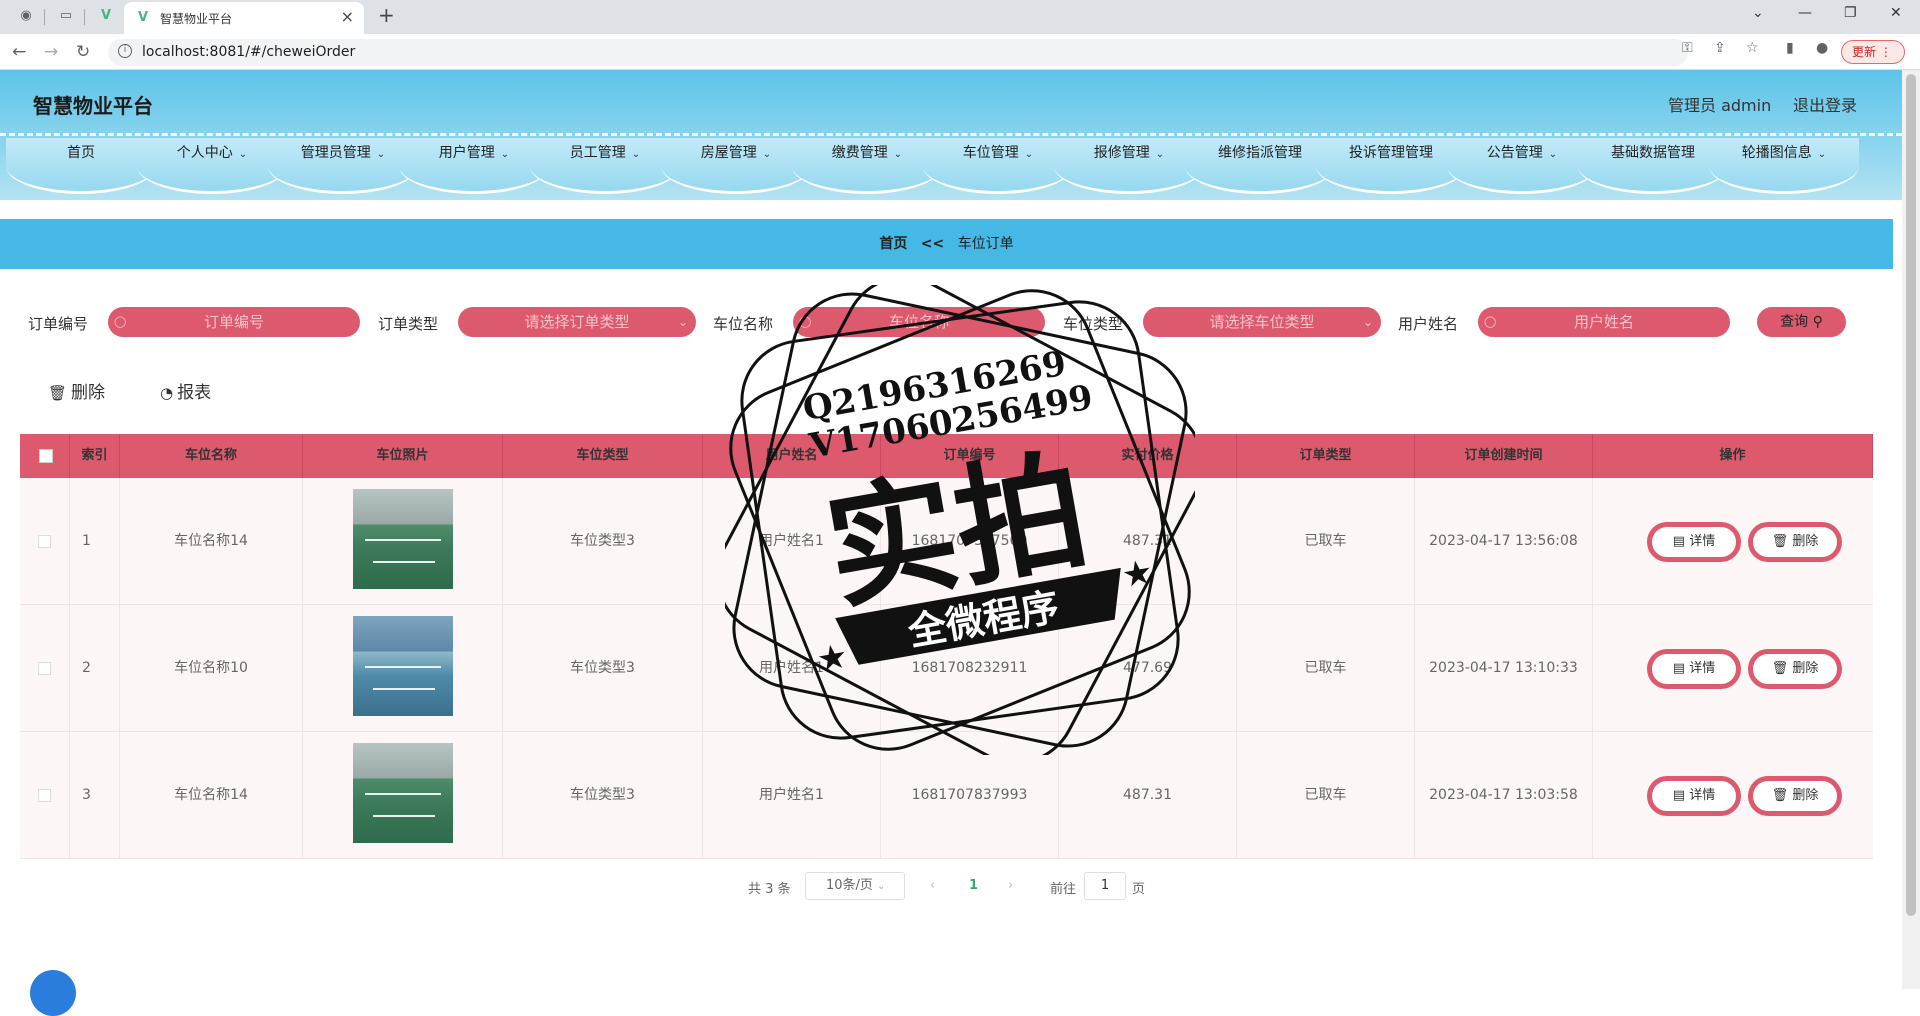 The width and height of the screenshot is (1920, 1016). What do you see at coordinates (970, 456) in the screenshot?
I see `column-header: 订单编号` at bounding box center [970, 456].